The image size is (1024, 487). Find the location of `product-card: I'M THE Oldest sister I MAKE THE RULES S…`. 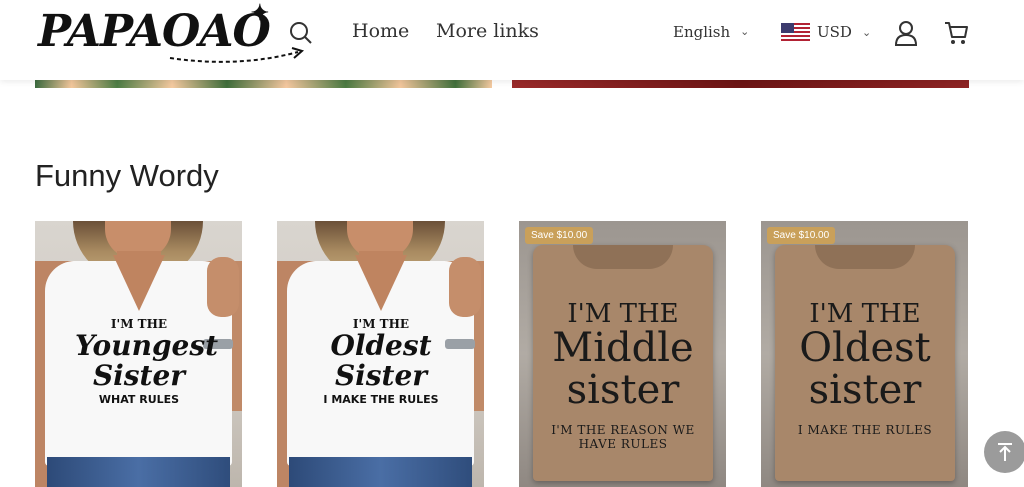

product-card: I'M THE Oldest sister I MAKE THE RULES S… is located at coordinates (864, 354).